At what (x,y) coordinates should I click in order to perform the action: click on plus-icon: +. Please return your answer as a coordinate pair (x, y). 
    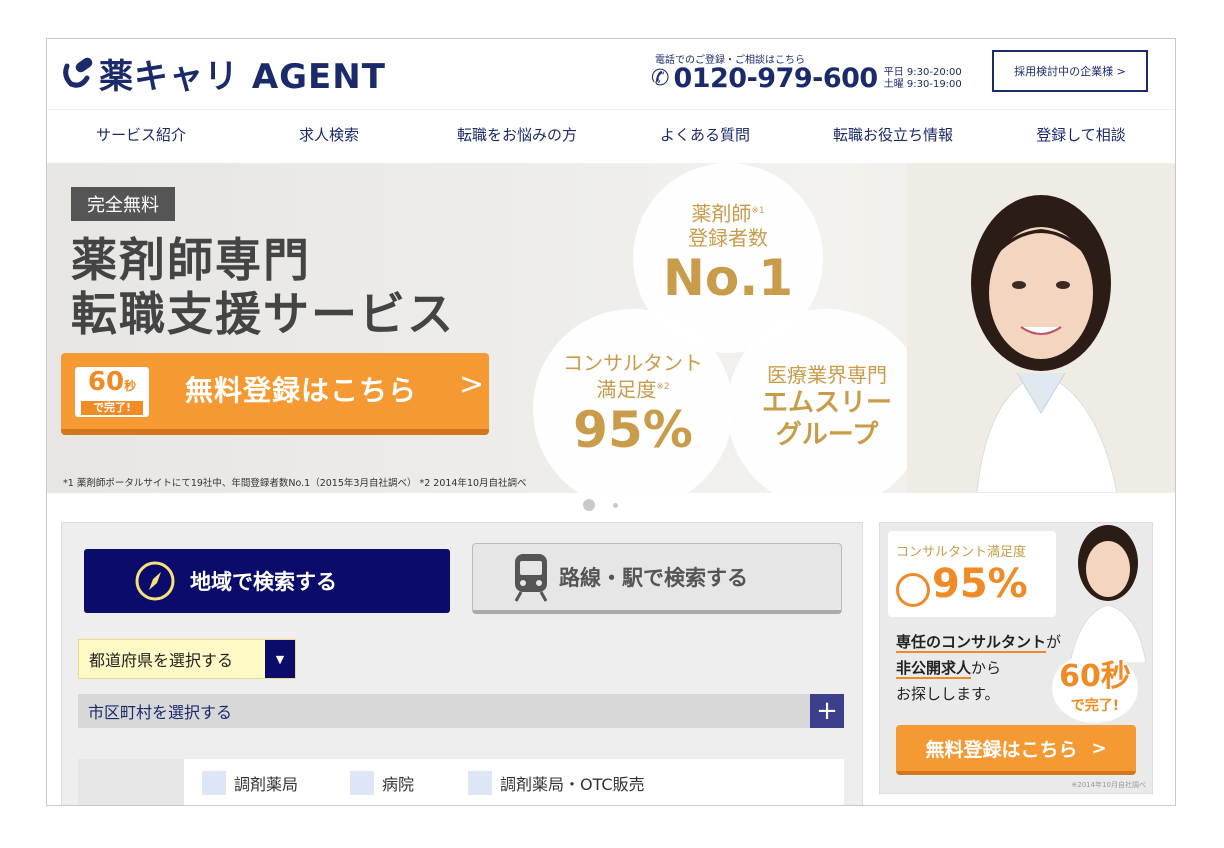
    Looking at the image, I should click on (827, 711).